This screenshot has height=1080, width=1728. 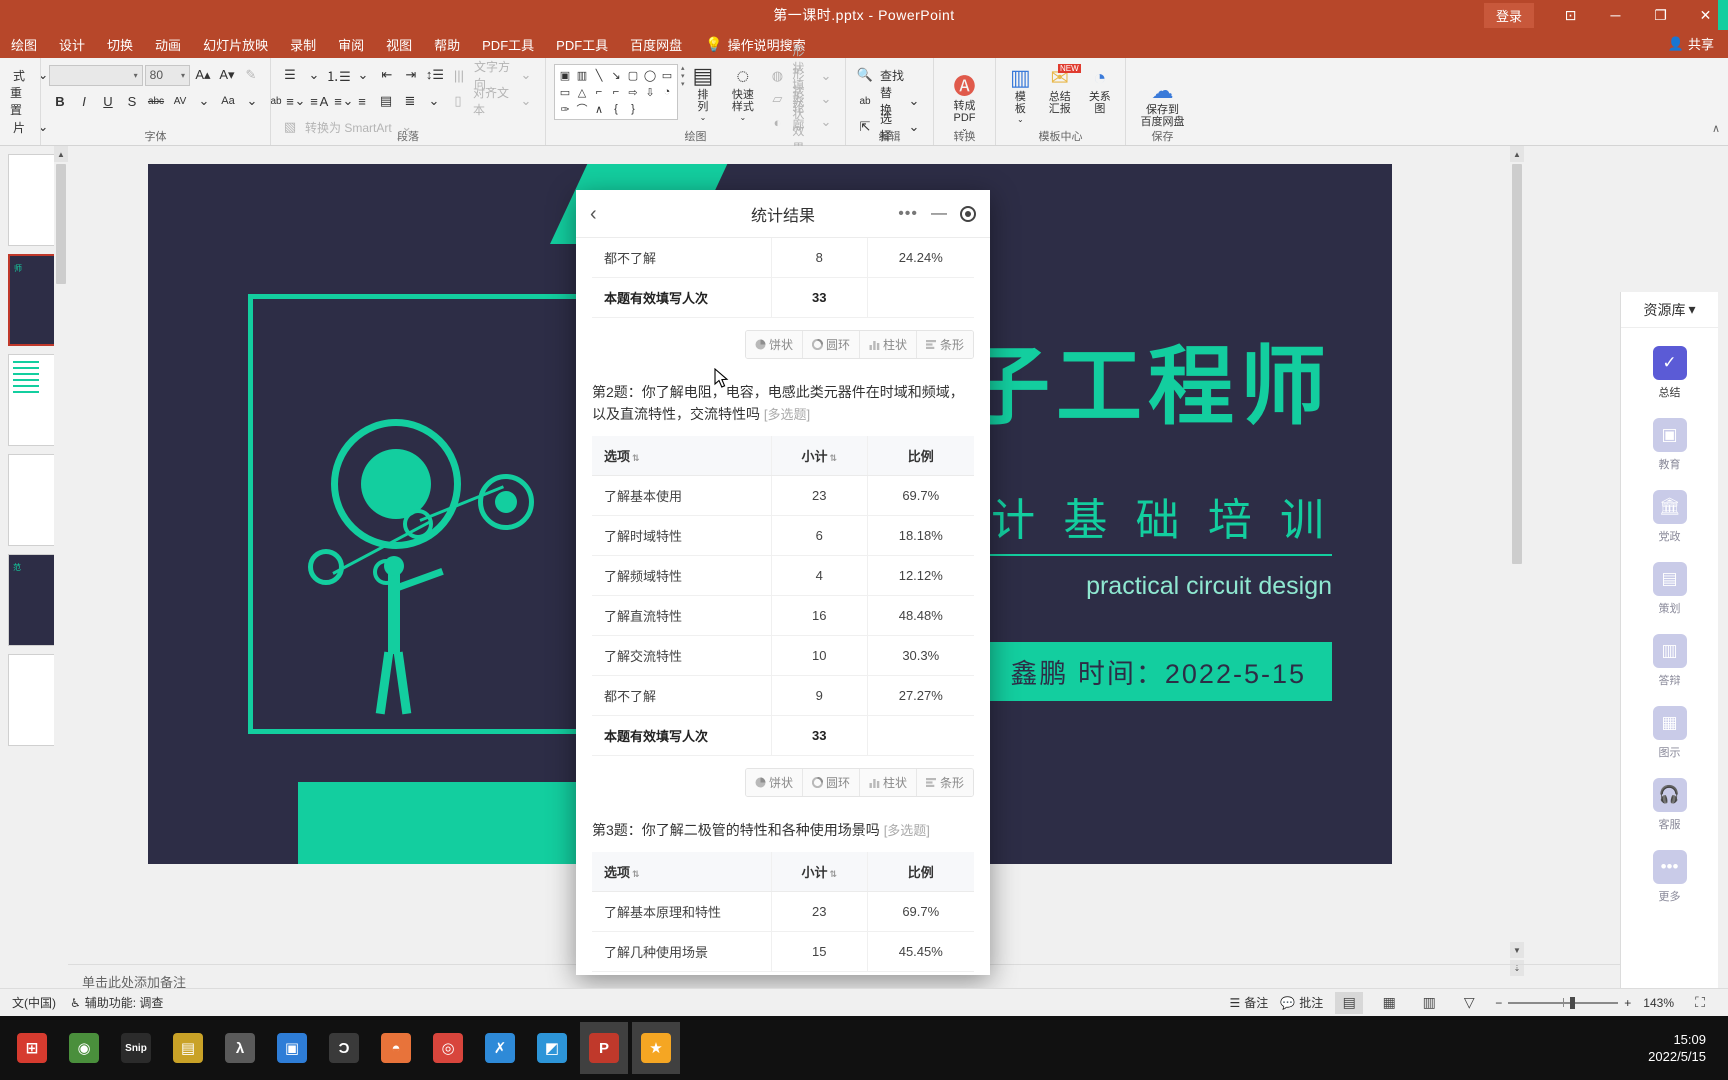 I want to click on table-row: 了解基本使用 23 69.7%, so click(x=783, y=495).